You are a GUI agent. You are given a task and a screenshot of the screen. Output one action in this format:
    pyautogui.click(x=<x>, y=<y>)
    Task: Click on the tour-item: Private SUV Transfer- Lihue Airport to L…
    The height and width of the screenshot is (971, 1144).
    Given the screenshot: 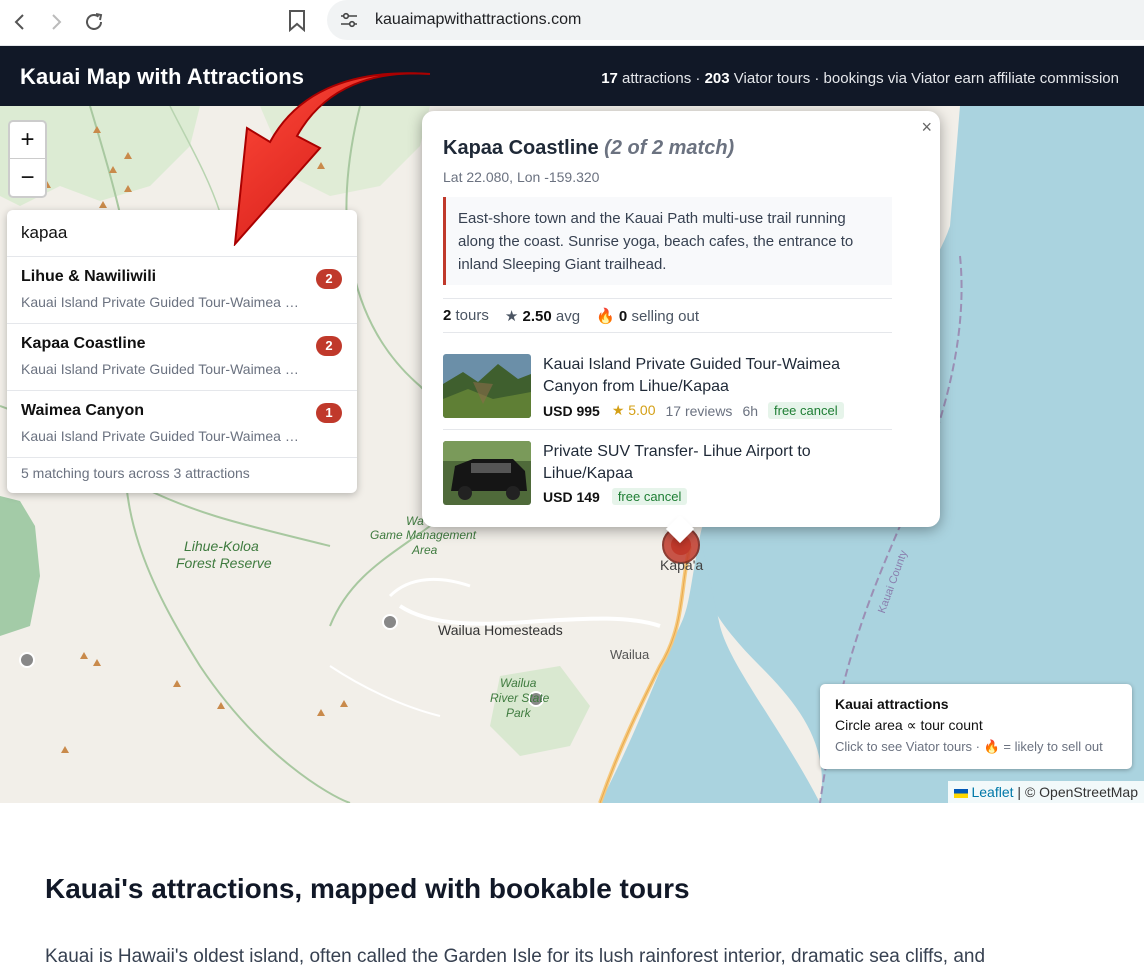 What is the action you would take?
    pyautogui.click(x=667, y=484)
    